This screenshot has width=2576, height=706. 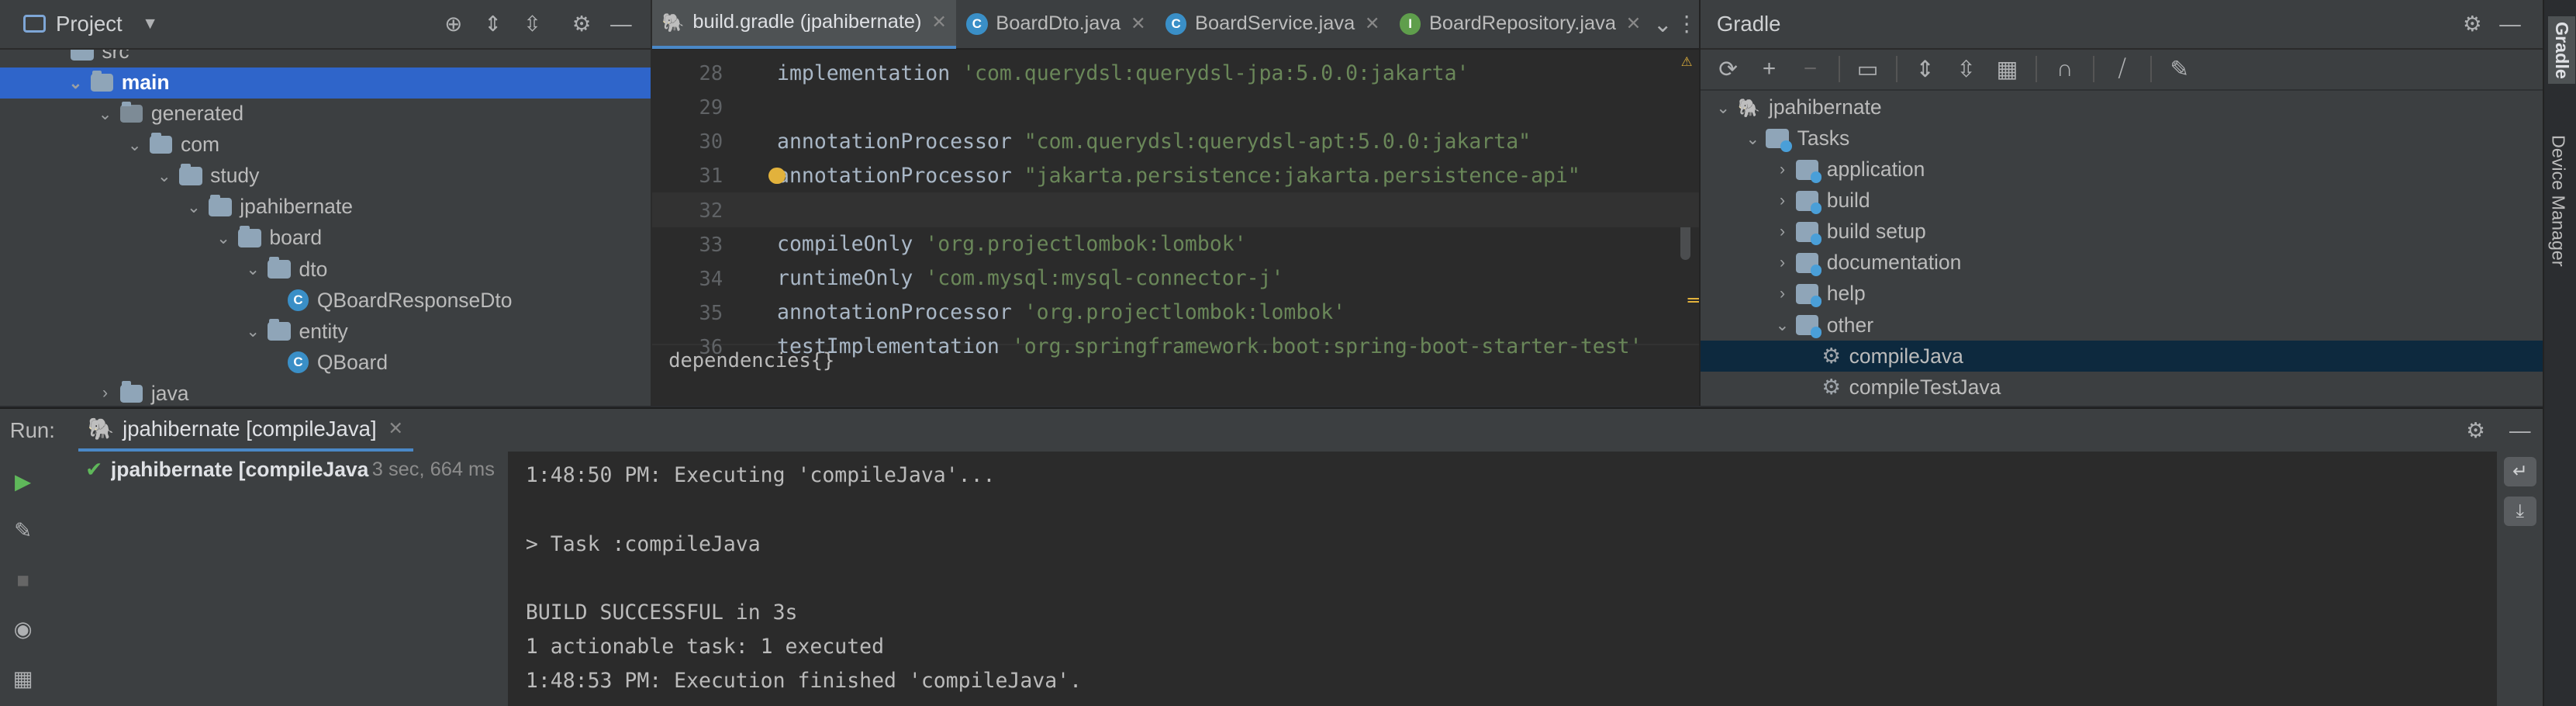 I want to click on code-keyword: annotationProcessor, so click(x=900, y=141).